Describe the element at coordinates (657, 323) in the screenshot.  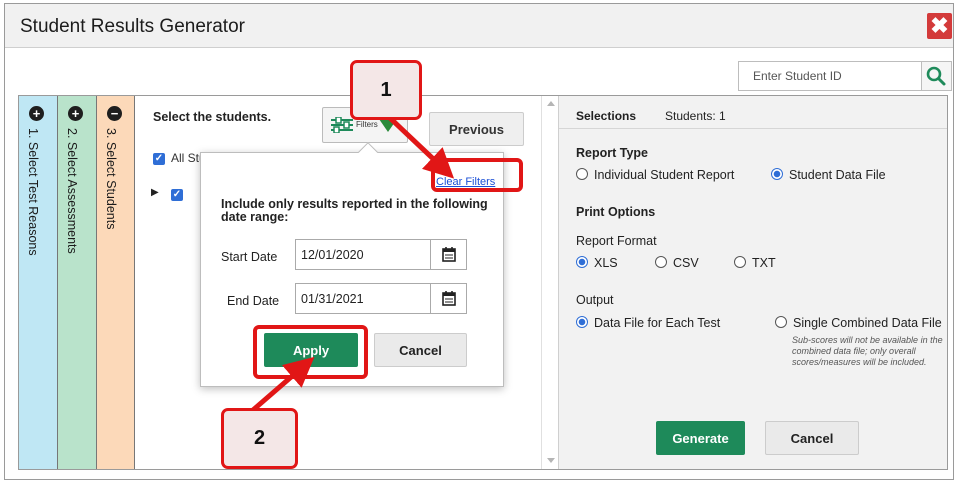
I see `data-file-each-test-label: Data File for Each Test` at that location.